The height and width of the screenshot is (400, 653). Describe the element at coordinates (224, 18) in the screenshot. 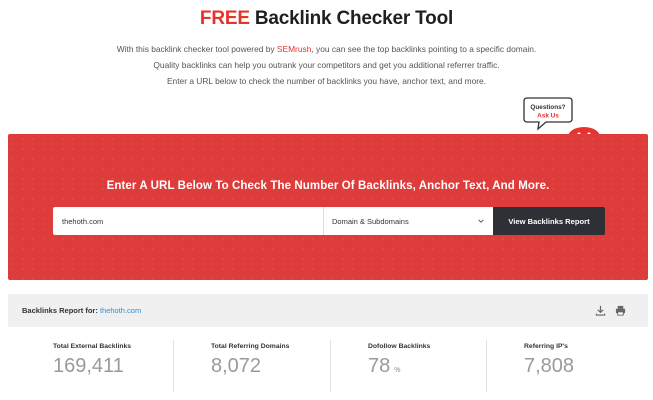

I see `title-free: FREE` at that location.